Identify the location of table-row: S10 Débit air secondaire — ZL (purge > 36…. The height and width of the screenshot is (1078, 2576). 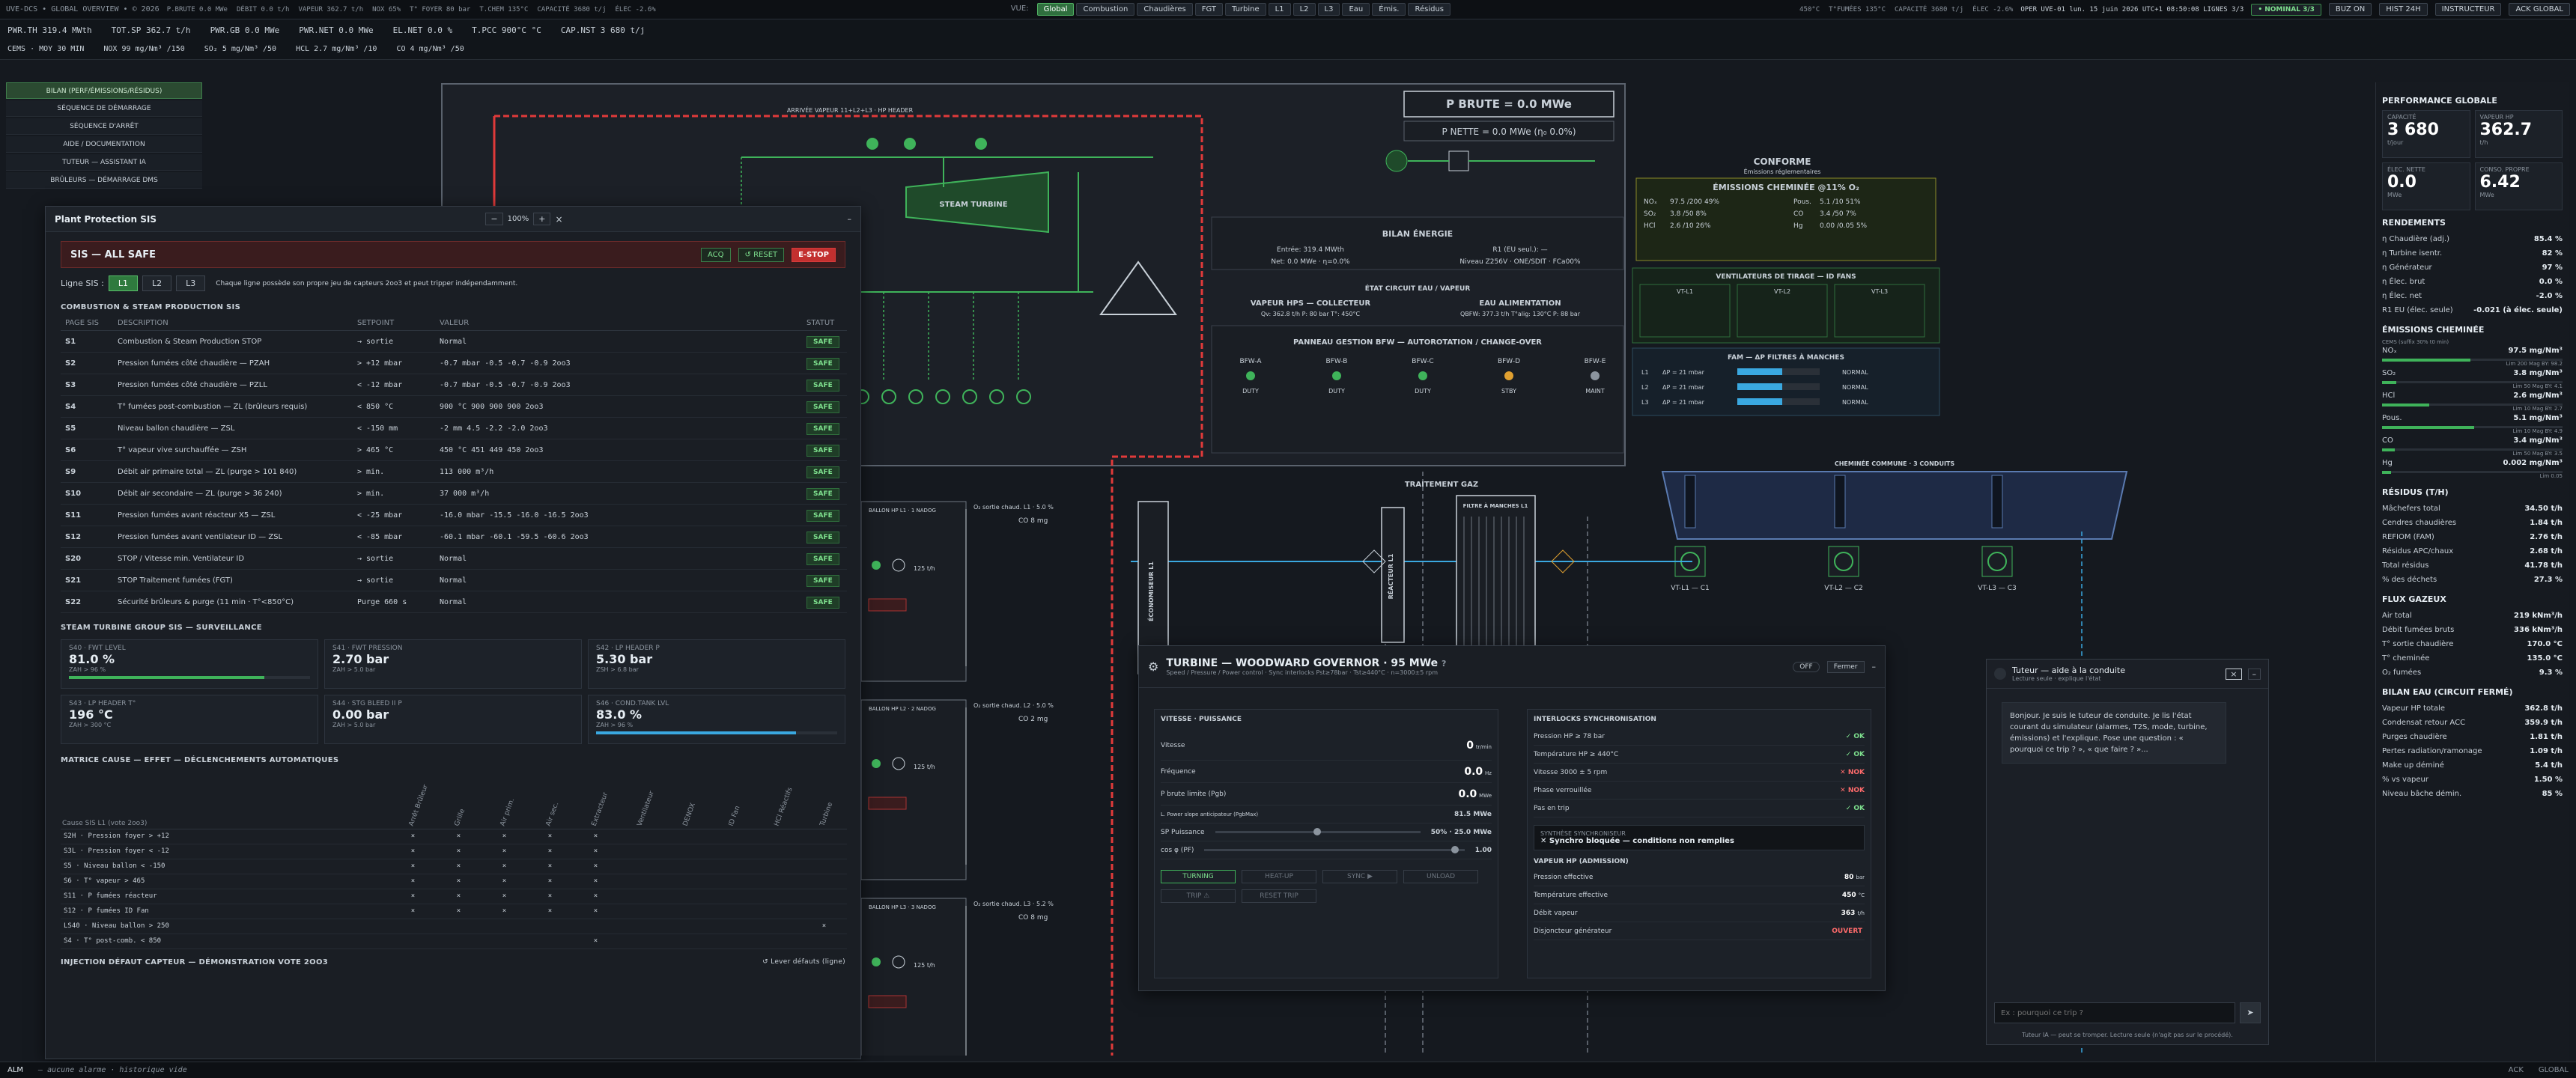
(454, 493).